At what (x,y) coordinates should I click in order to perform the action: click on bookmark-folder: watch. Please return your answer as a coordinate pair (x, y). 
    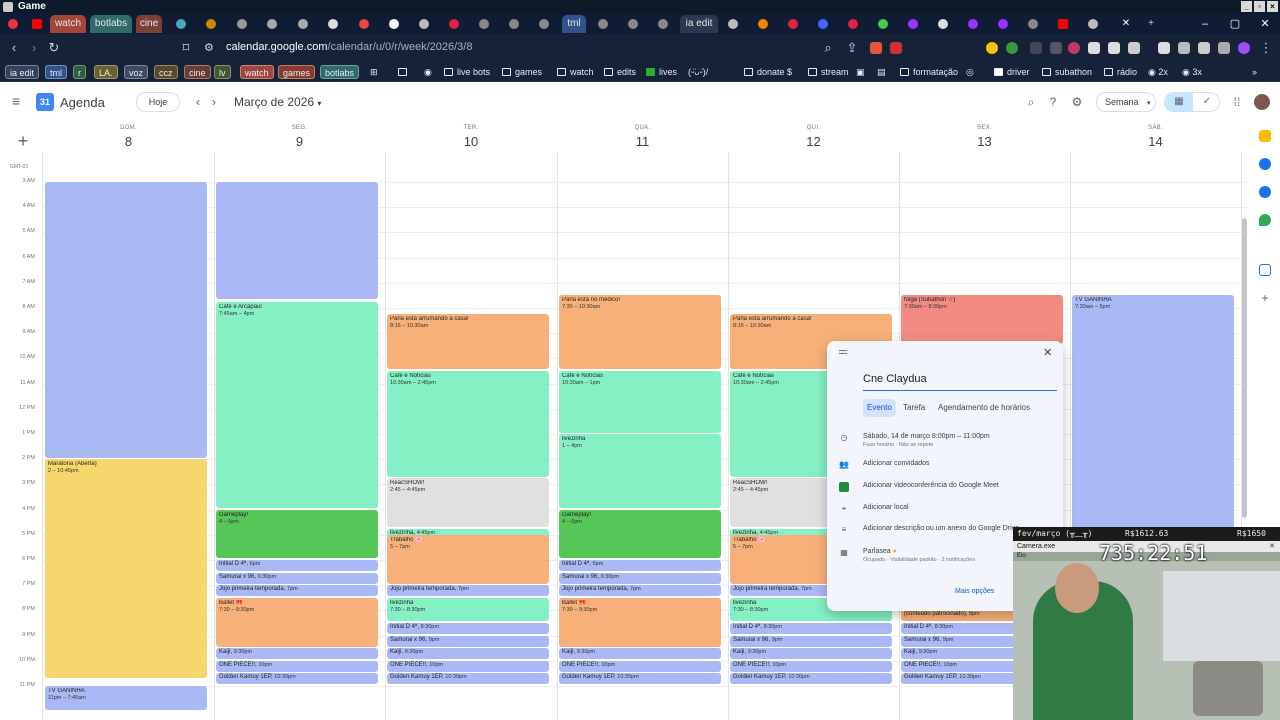
    Looking at the image, I should click on (575, 72).